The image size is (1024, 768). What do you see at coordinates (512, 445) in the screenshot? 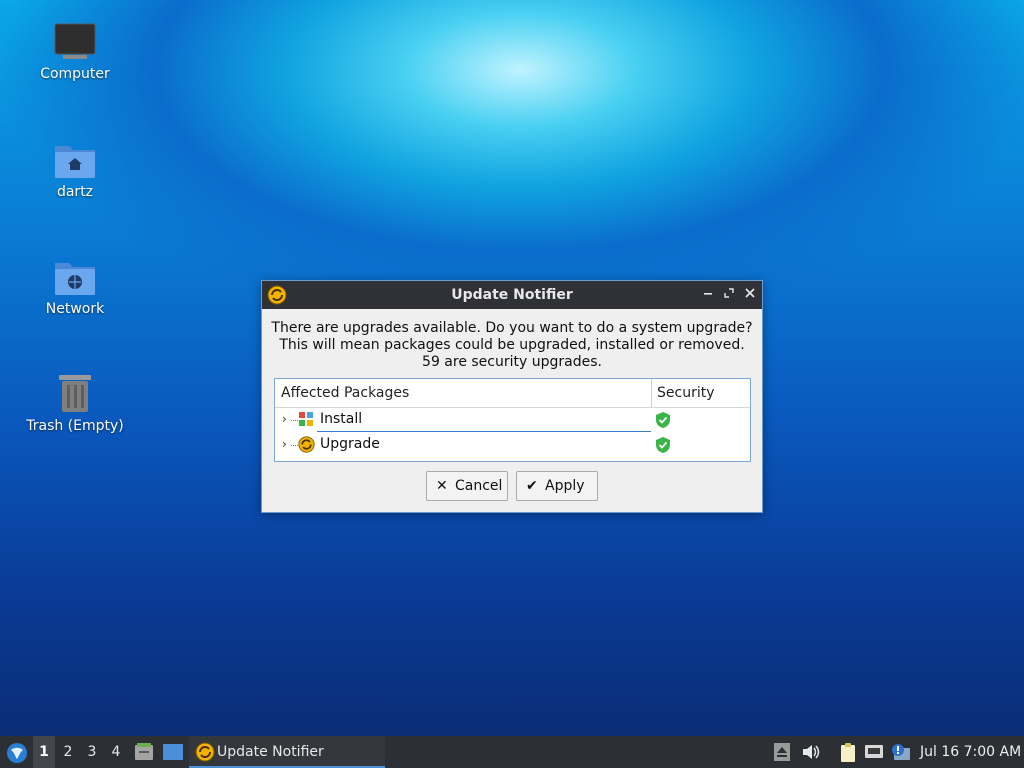
I see `tree-row-upgrade: › Upgrade` at bounding box center [512, 445].